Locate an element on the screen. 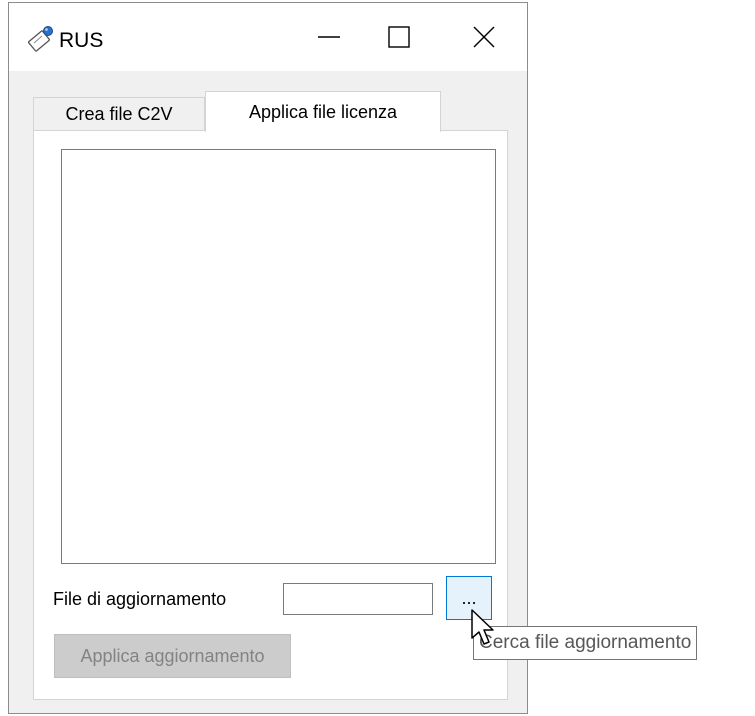  file-path-input is located at coordinates (358, 599).